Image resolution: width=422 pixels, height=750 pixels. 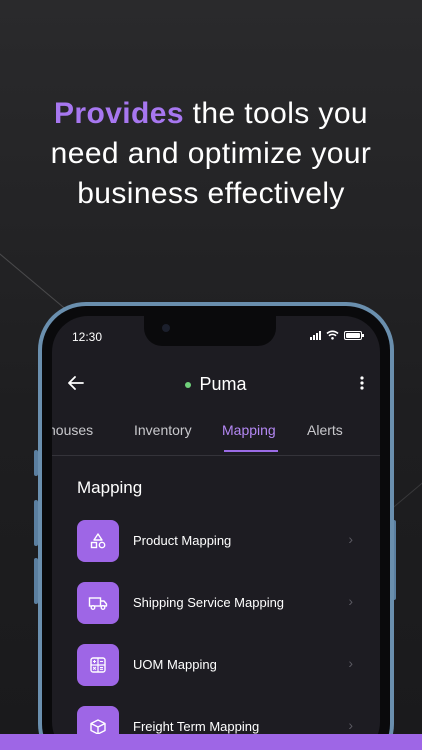 I want to click on more-options-button, so click(x=362, y=384).